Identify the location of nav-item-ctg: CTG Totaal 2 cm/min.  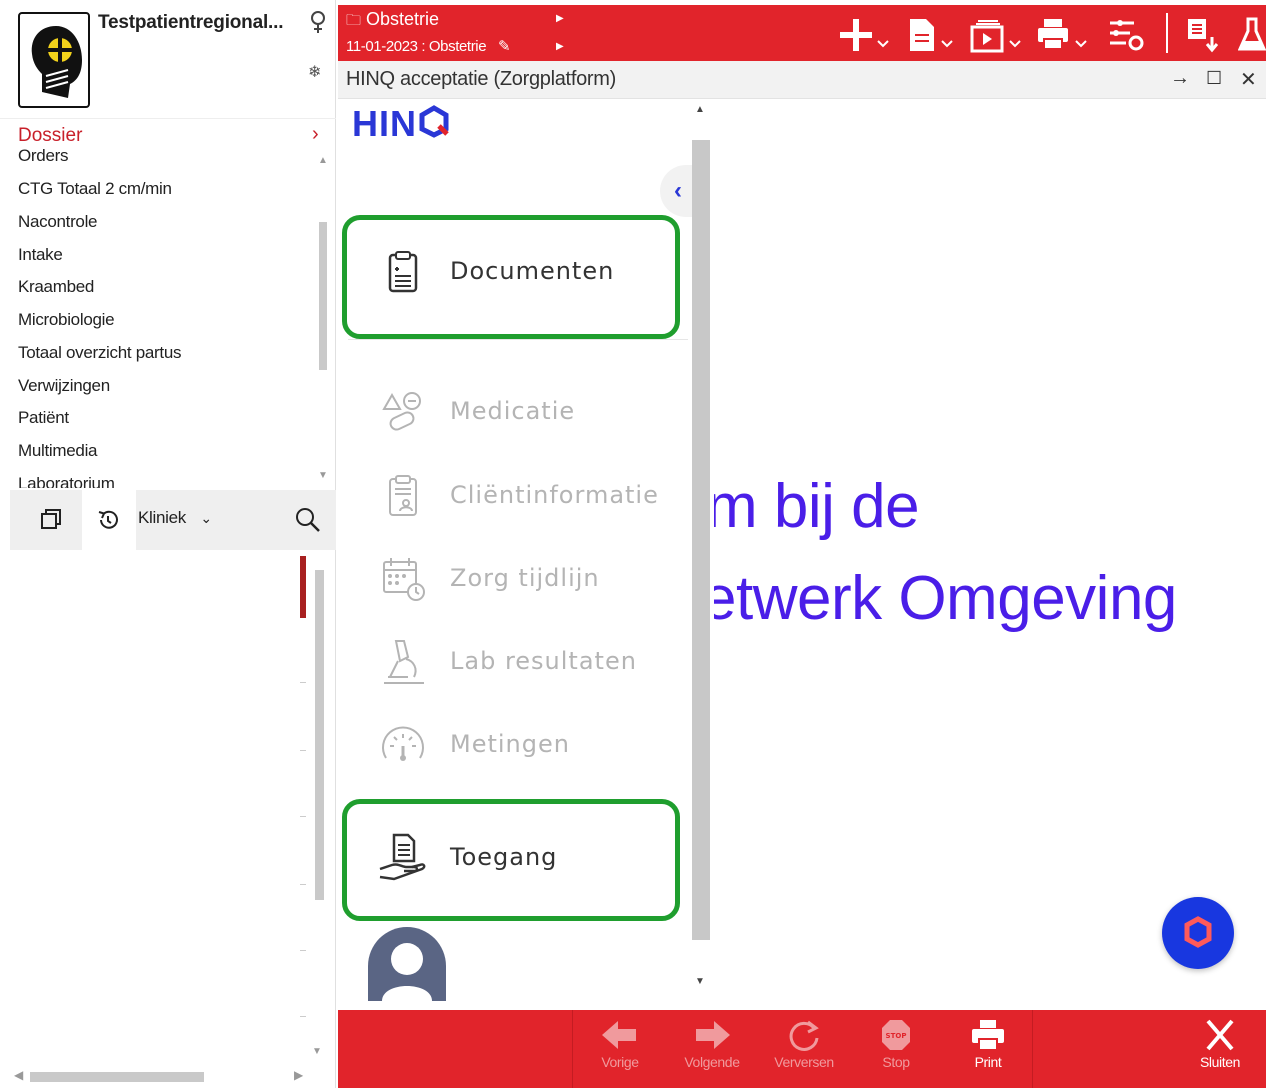
(95, 189).